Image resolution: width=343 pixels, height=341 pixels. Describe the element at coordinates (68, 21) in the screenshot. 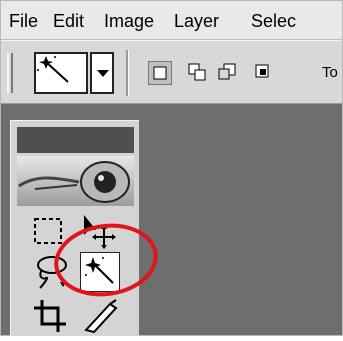

I see `menu-edit: Edit` at that location.